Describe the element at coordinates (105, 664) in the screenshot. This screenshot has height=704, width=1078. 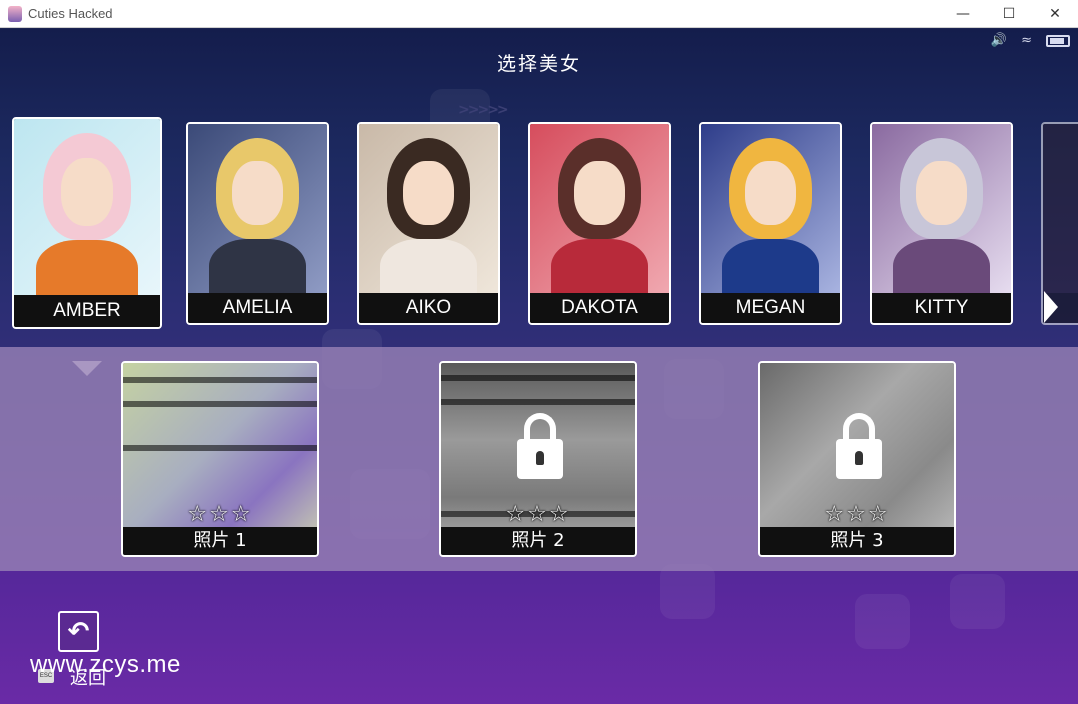
I see `watermark: www.zcys.me` at that location.